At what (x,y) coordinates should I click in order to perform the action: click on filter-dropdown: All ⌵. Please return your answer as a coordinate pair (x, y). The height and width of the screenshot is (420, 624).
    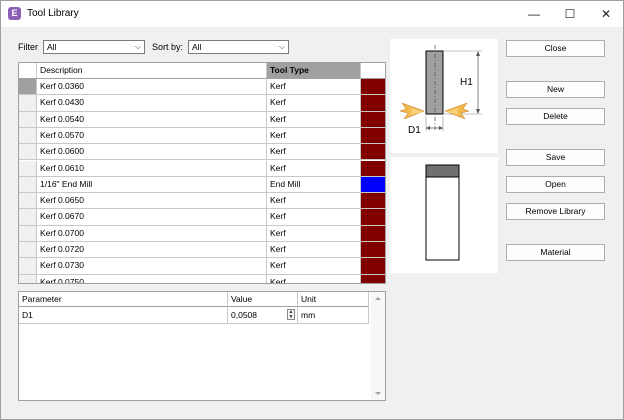
    Looking at the image, I should click on (94, 47).